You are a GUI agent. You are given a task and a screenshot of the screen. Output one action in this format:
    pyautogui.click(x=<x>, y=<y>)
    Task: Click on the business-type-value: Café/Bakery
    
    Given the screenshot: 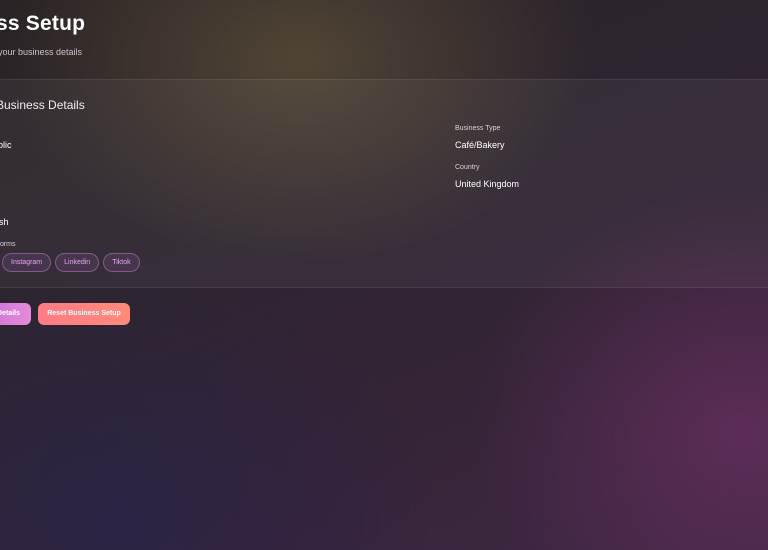 What is the action you would take?
    pyautogui.click(x=480, y=145)
    